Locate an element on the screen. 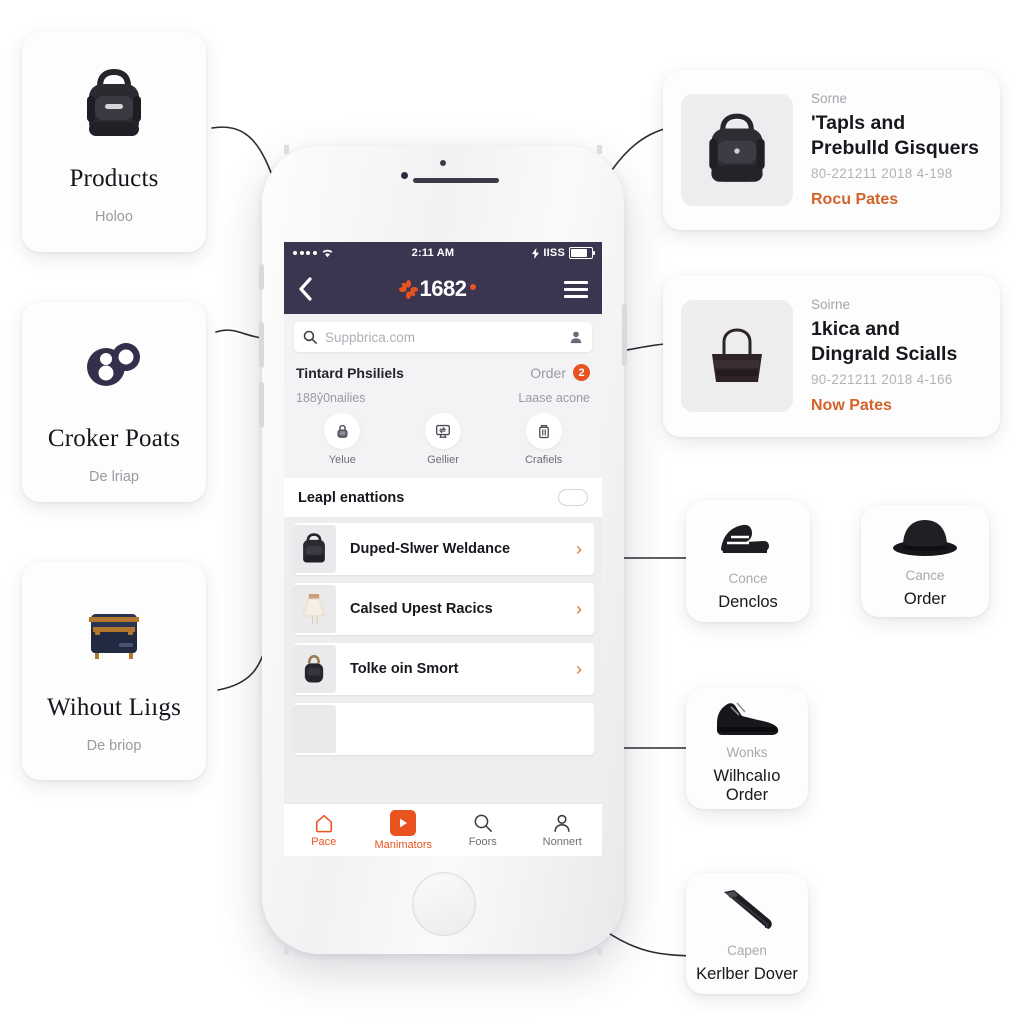 Image resolution: width=1024 pixels, height=1024 pixels. hamburger-icon is located at coordinates (575, 289).